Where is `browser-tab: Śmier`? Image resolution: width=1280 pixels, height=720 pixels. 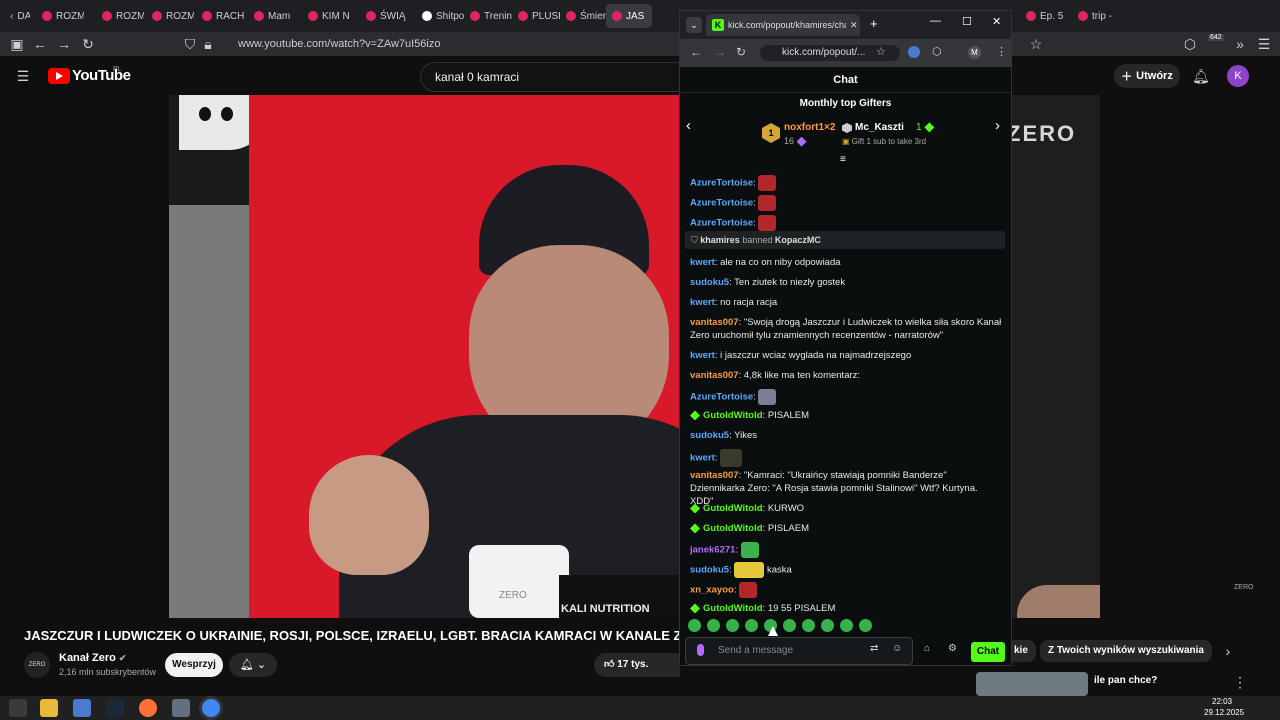
browser-tab: Śmier is located at coordinates (584, 16).